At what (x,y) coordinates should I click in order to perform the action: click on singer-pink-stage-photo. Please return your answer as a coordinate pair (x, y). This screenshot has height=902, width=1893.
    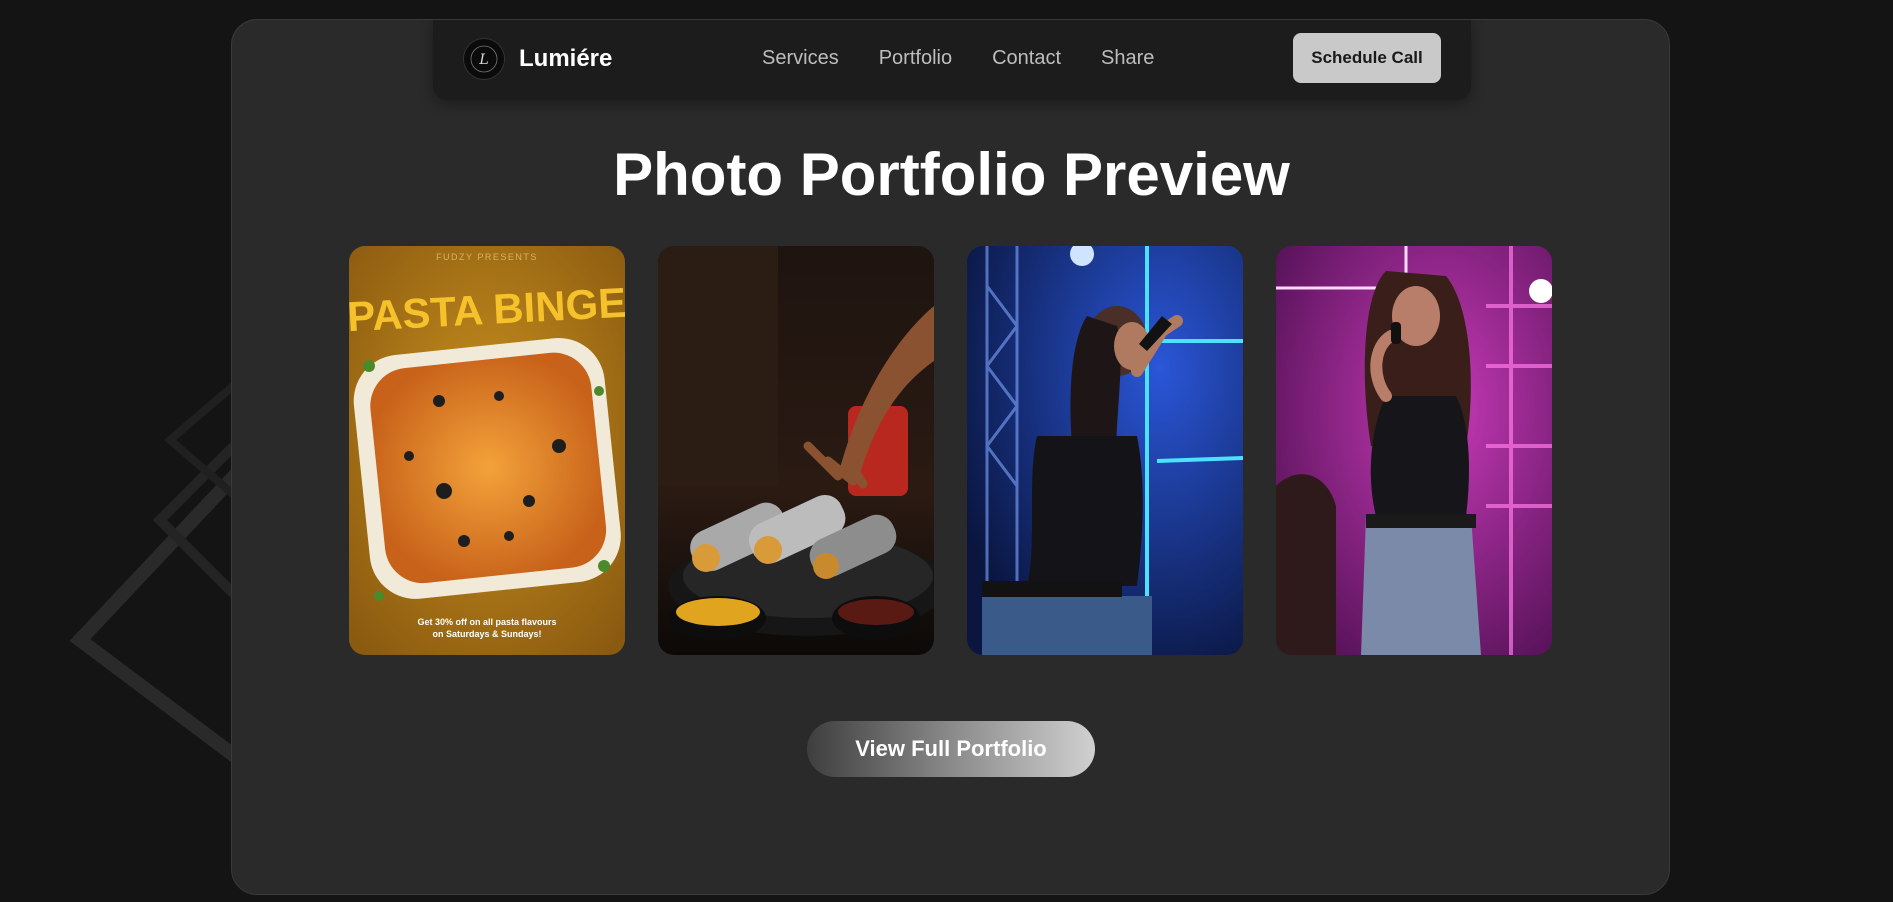
    Looking at the image, I should click on (1414, 450).